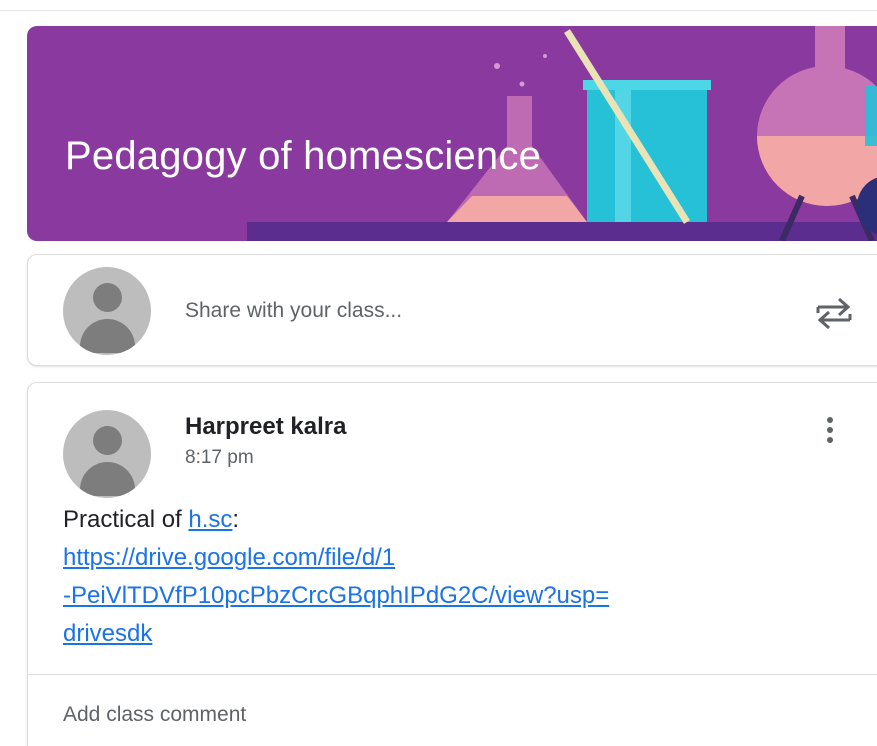  Describe the element at coordinates (834, 313) in the screenshot. I see `repost-icon` at that location.